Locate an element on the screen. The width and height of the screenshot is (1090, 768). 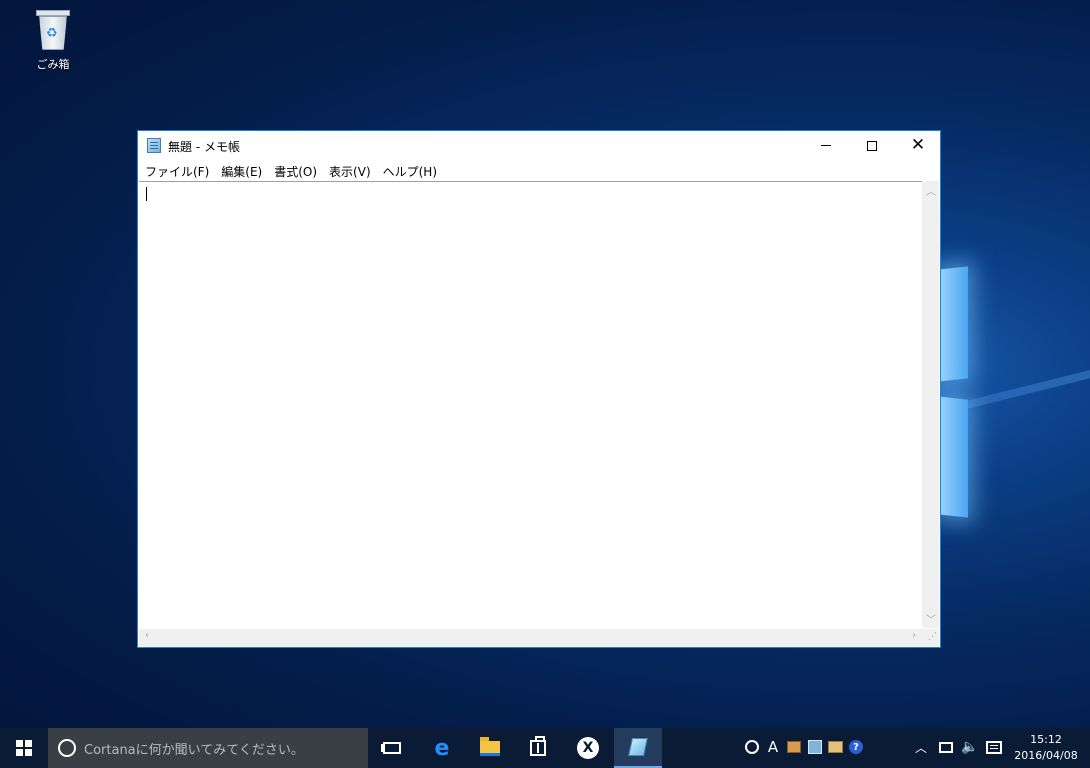
task-view-button is located at coordinates (392, 748).